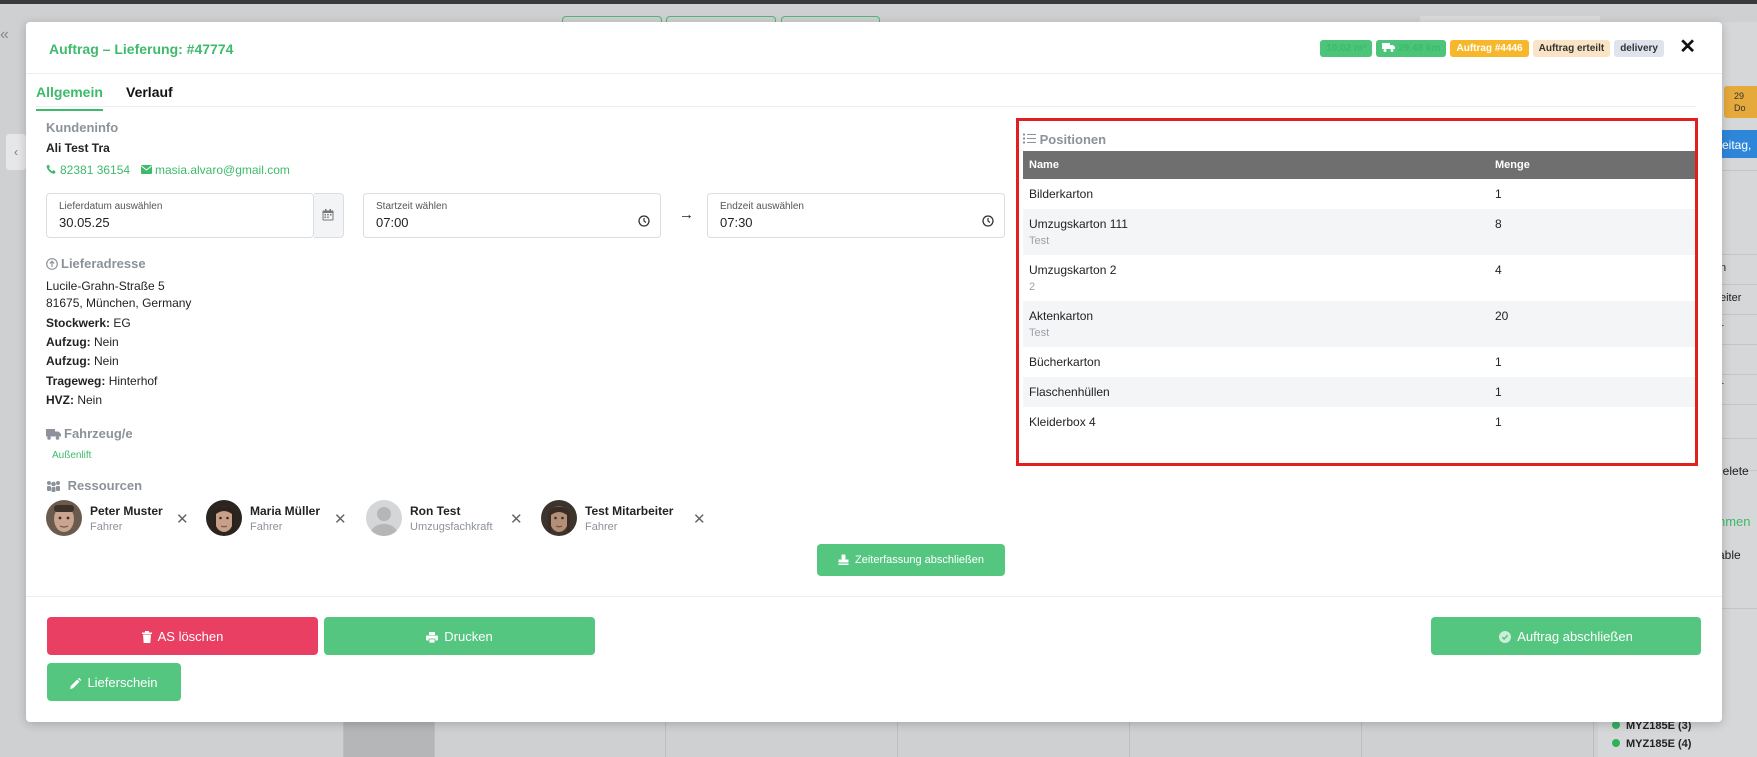 Image resolution: width=1757 pixels, height=757 pixels. Describe the element at coordinates (51, 169) in the screenshot. I see `phone-icon` at that location.